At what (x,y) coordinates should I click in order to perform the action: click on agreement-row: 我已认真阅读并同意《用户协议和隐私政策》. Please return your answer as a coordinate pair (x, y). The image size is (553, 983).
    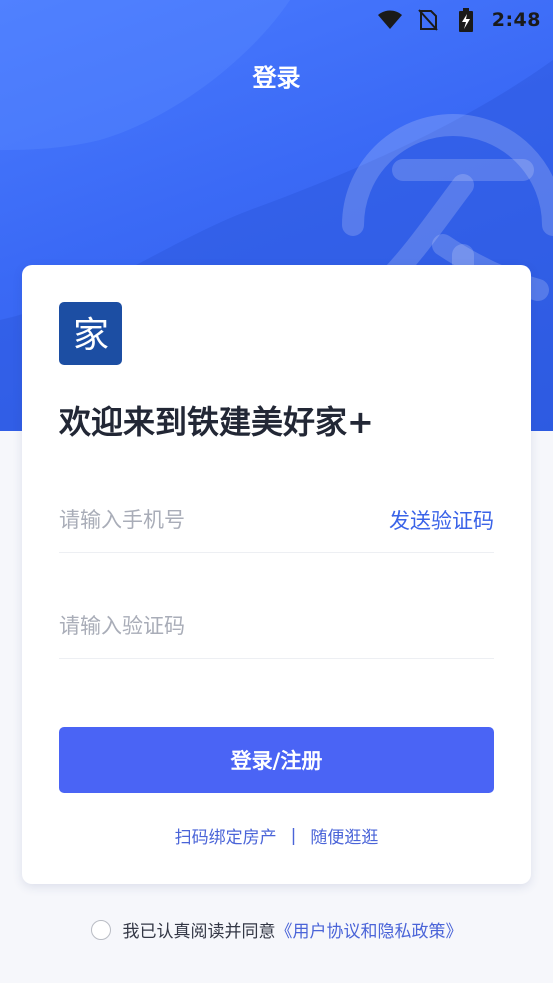
    Looking at the image, I should click on (276, 929).